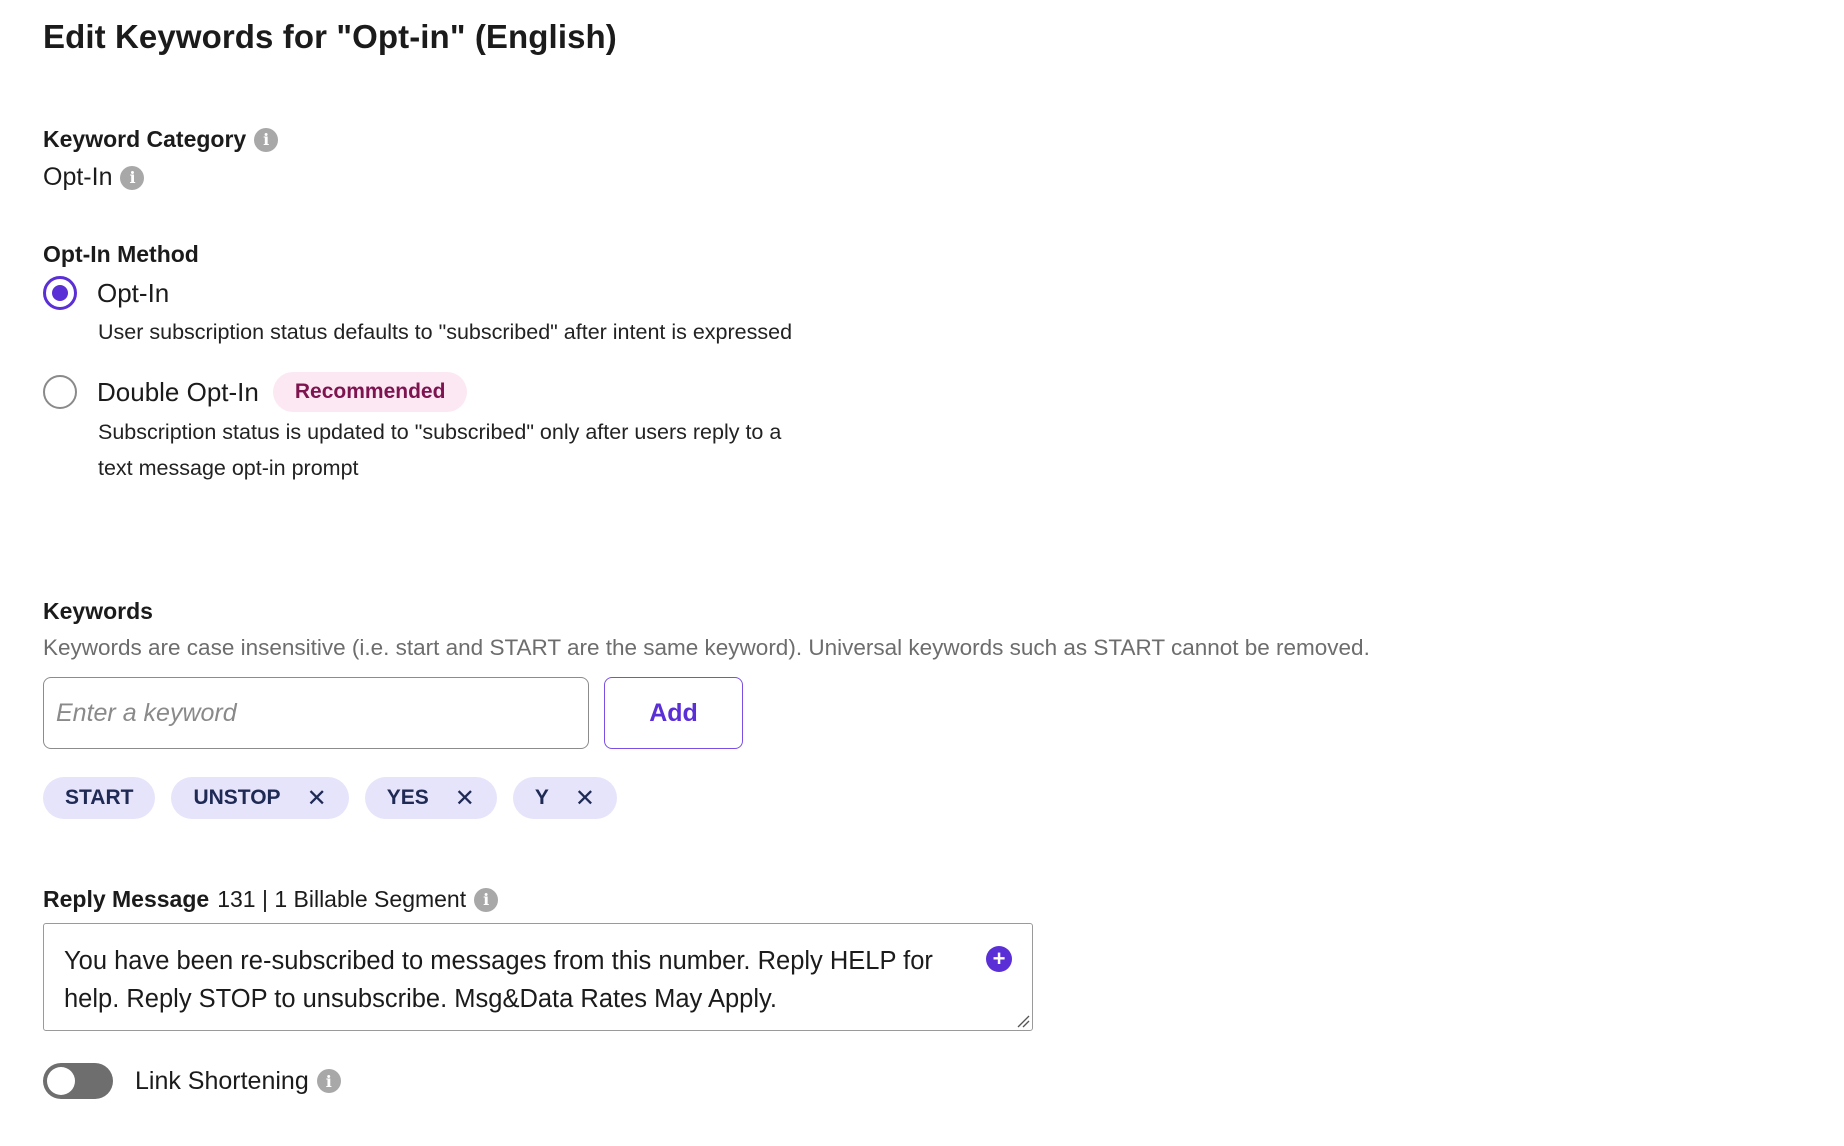  Describe the element at coordinates (78, 177) in the screenshot. I see `keyword-category-value: Opt-In` at that location.